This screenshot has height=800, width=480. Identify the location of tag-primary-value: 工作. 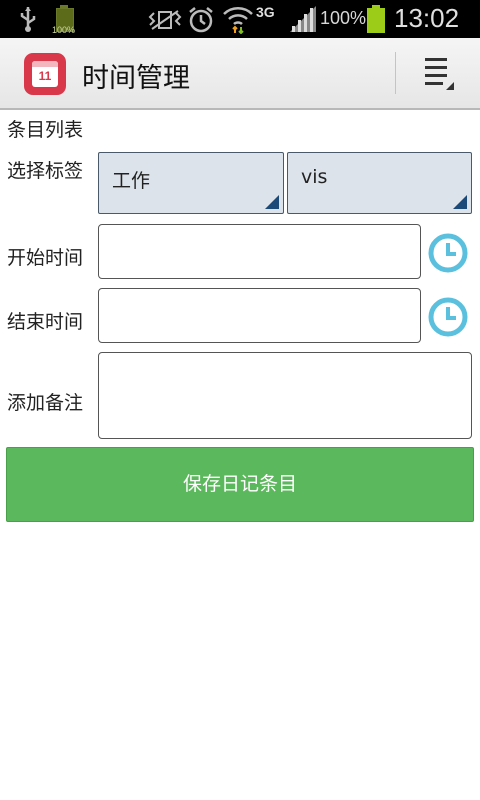
(131, 181).